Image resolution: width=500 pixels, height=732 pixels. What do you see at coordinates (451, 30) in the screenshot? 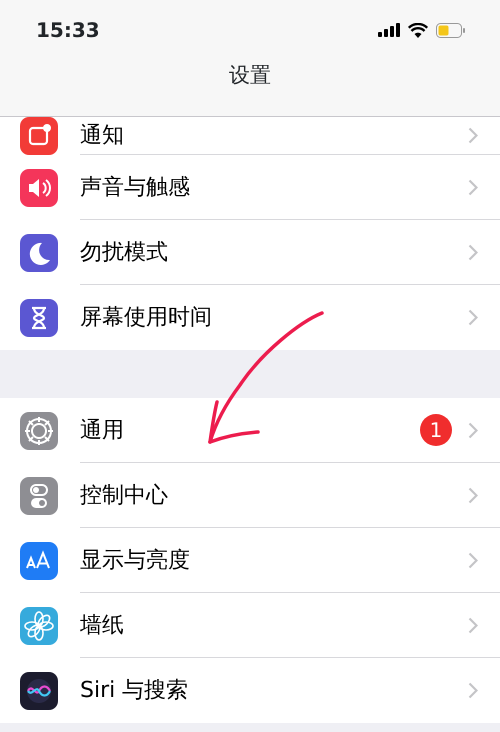
I see `battery-icon` at bounding box center [451, 30].